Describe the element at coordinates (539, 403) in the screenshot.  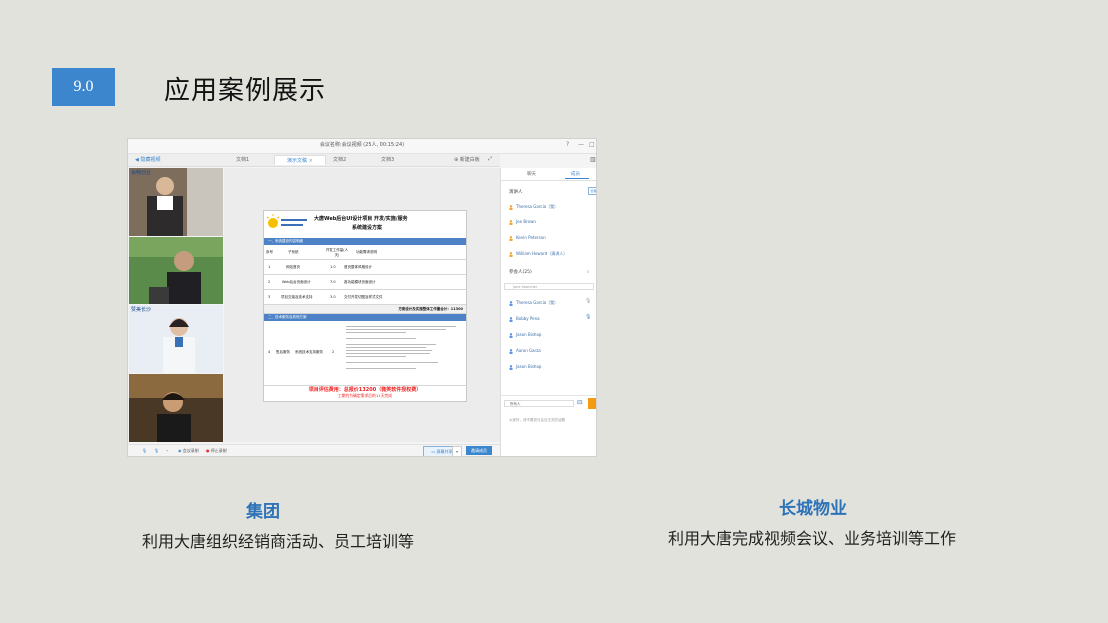
I see `message-target-select: 所有人` at that location.